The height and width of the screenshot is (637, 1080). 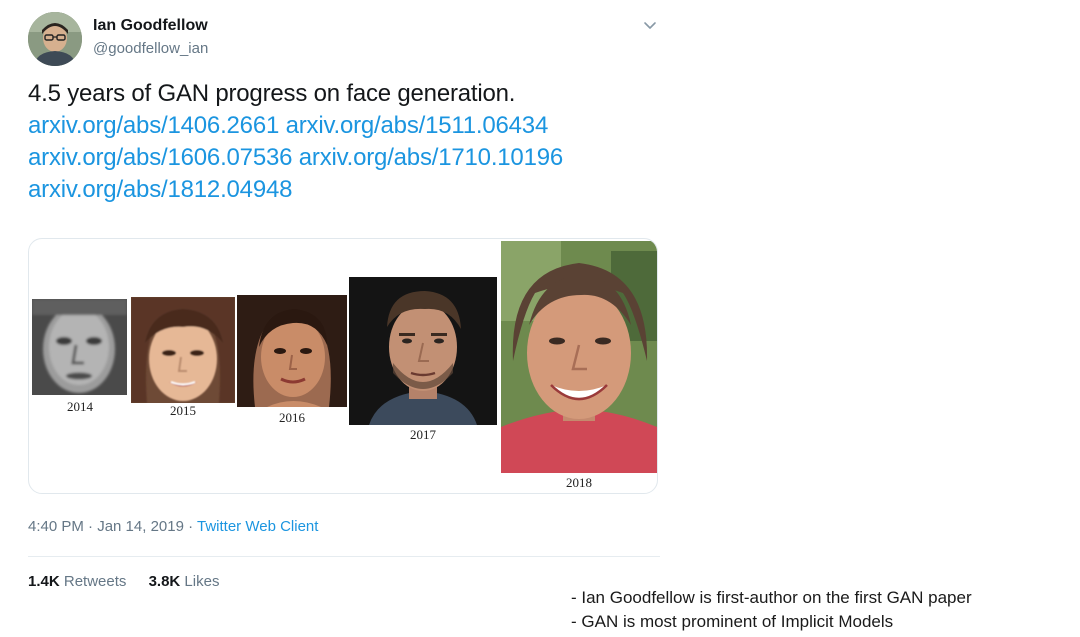 I want to click on author-display-name: Ian Goodfellow, so click(x=150, y=26).